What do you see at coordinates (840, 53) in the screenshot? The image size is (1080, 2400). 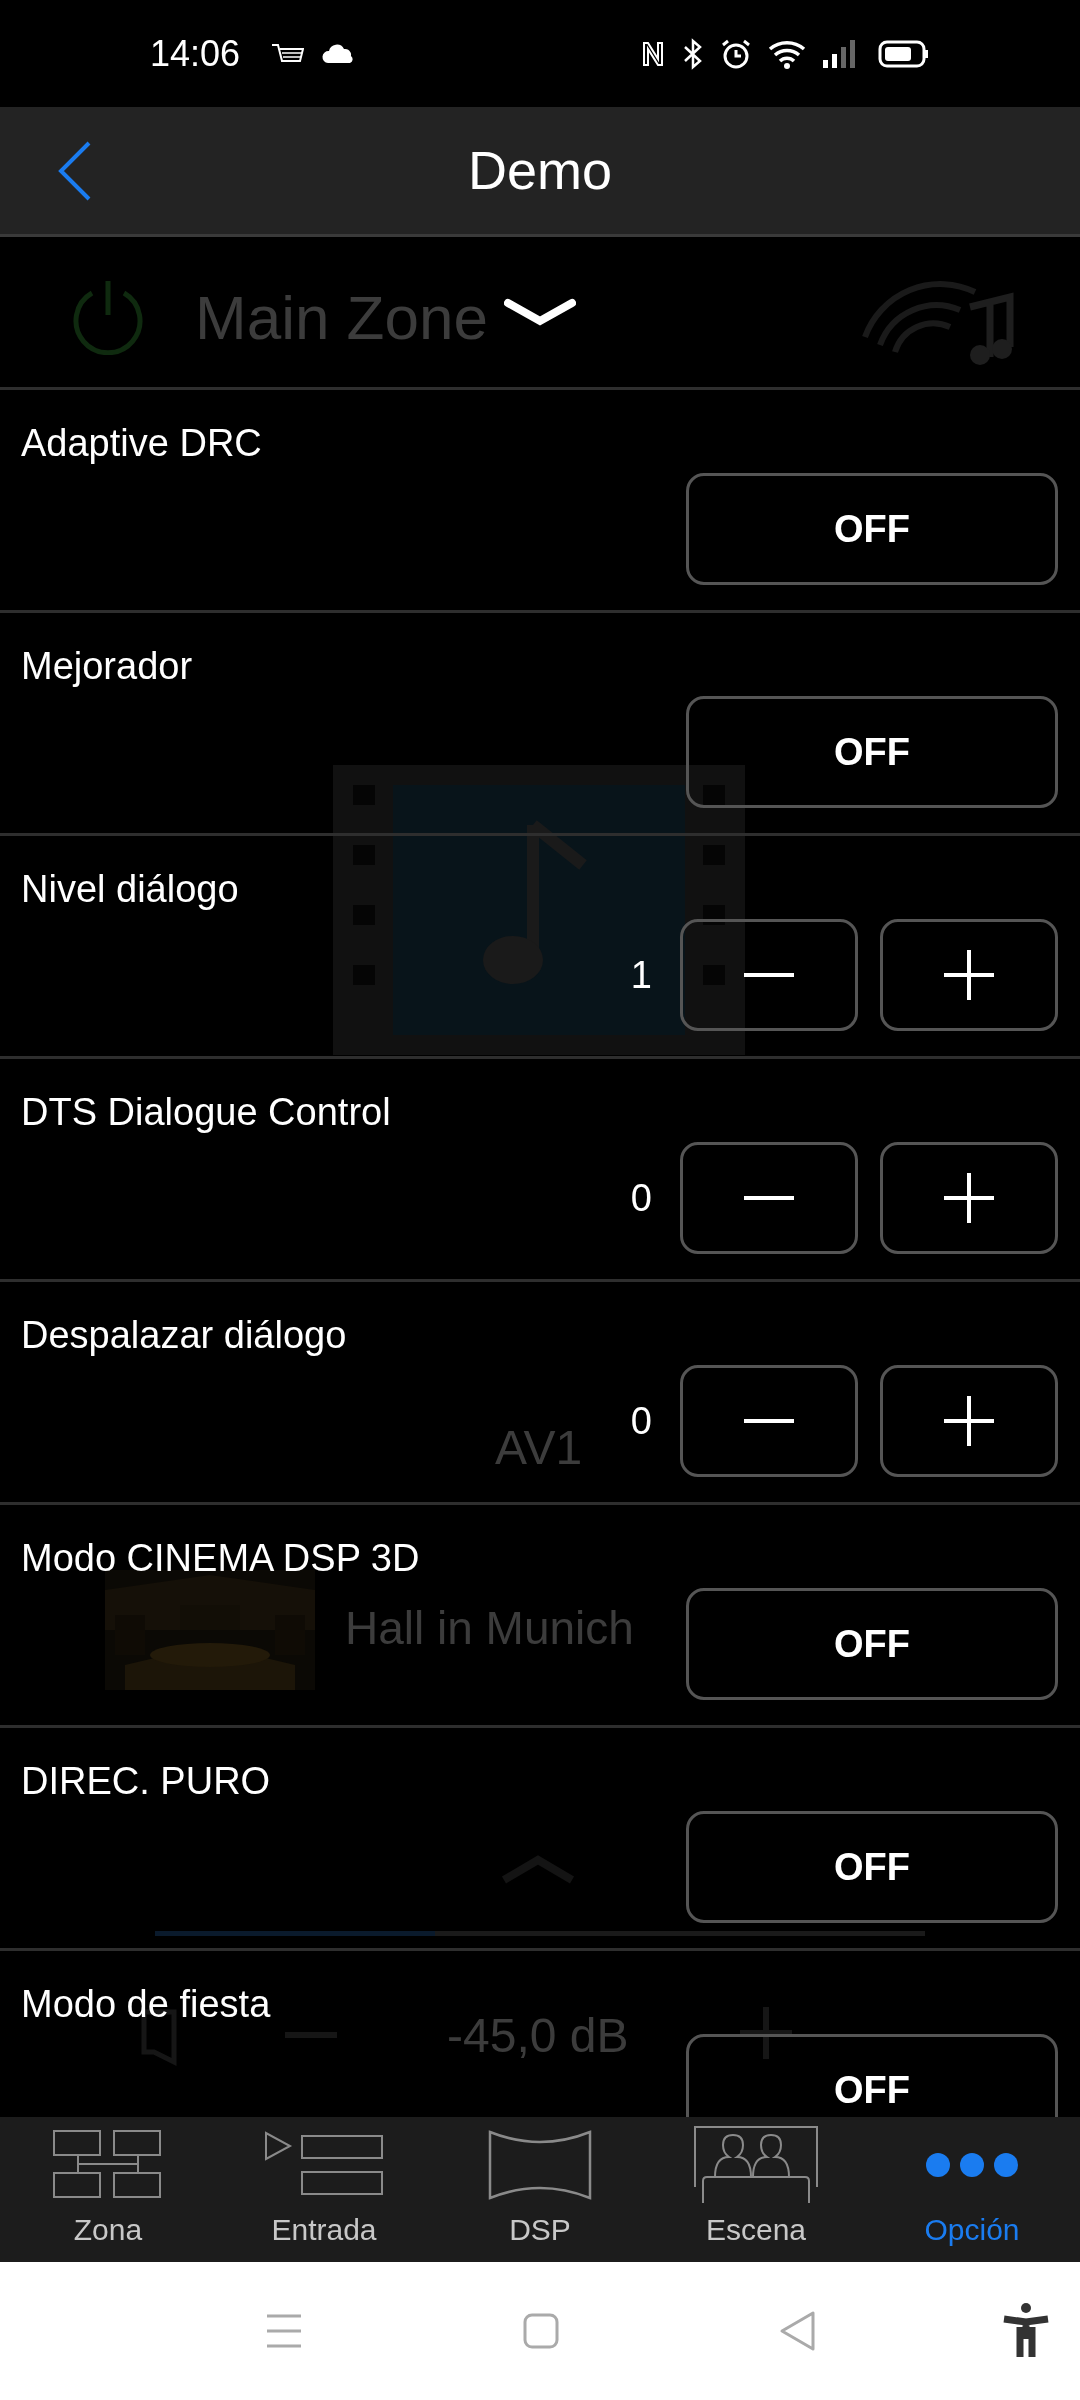 I see `signal-icon` at bounding box center [840, 53].